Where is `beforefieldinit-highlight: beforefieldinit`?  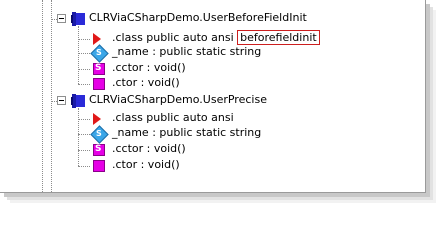 beforefieldinit-highlight: beforefieldinit is located at coordinates (278, 37).